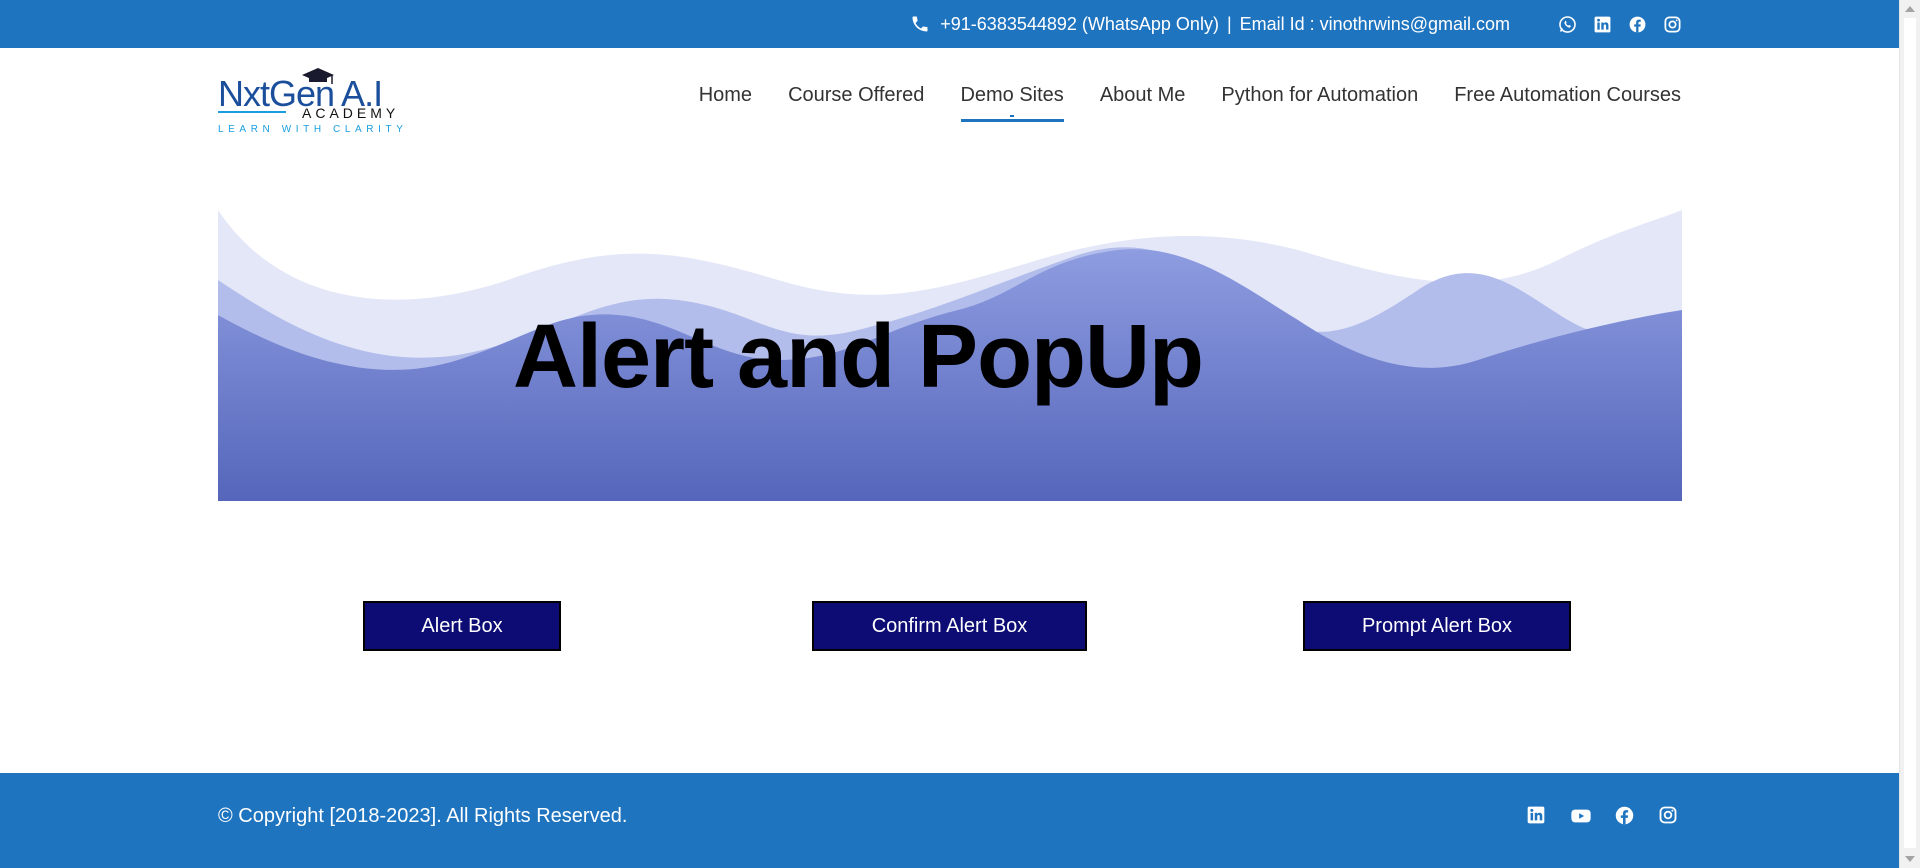  Describe the element at coordinates (1558, 100) in the screenshot. I see `nav-item-free-automation-courses: Free Automation Courses` at that location.